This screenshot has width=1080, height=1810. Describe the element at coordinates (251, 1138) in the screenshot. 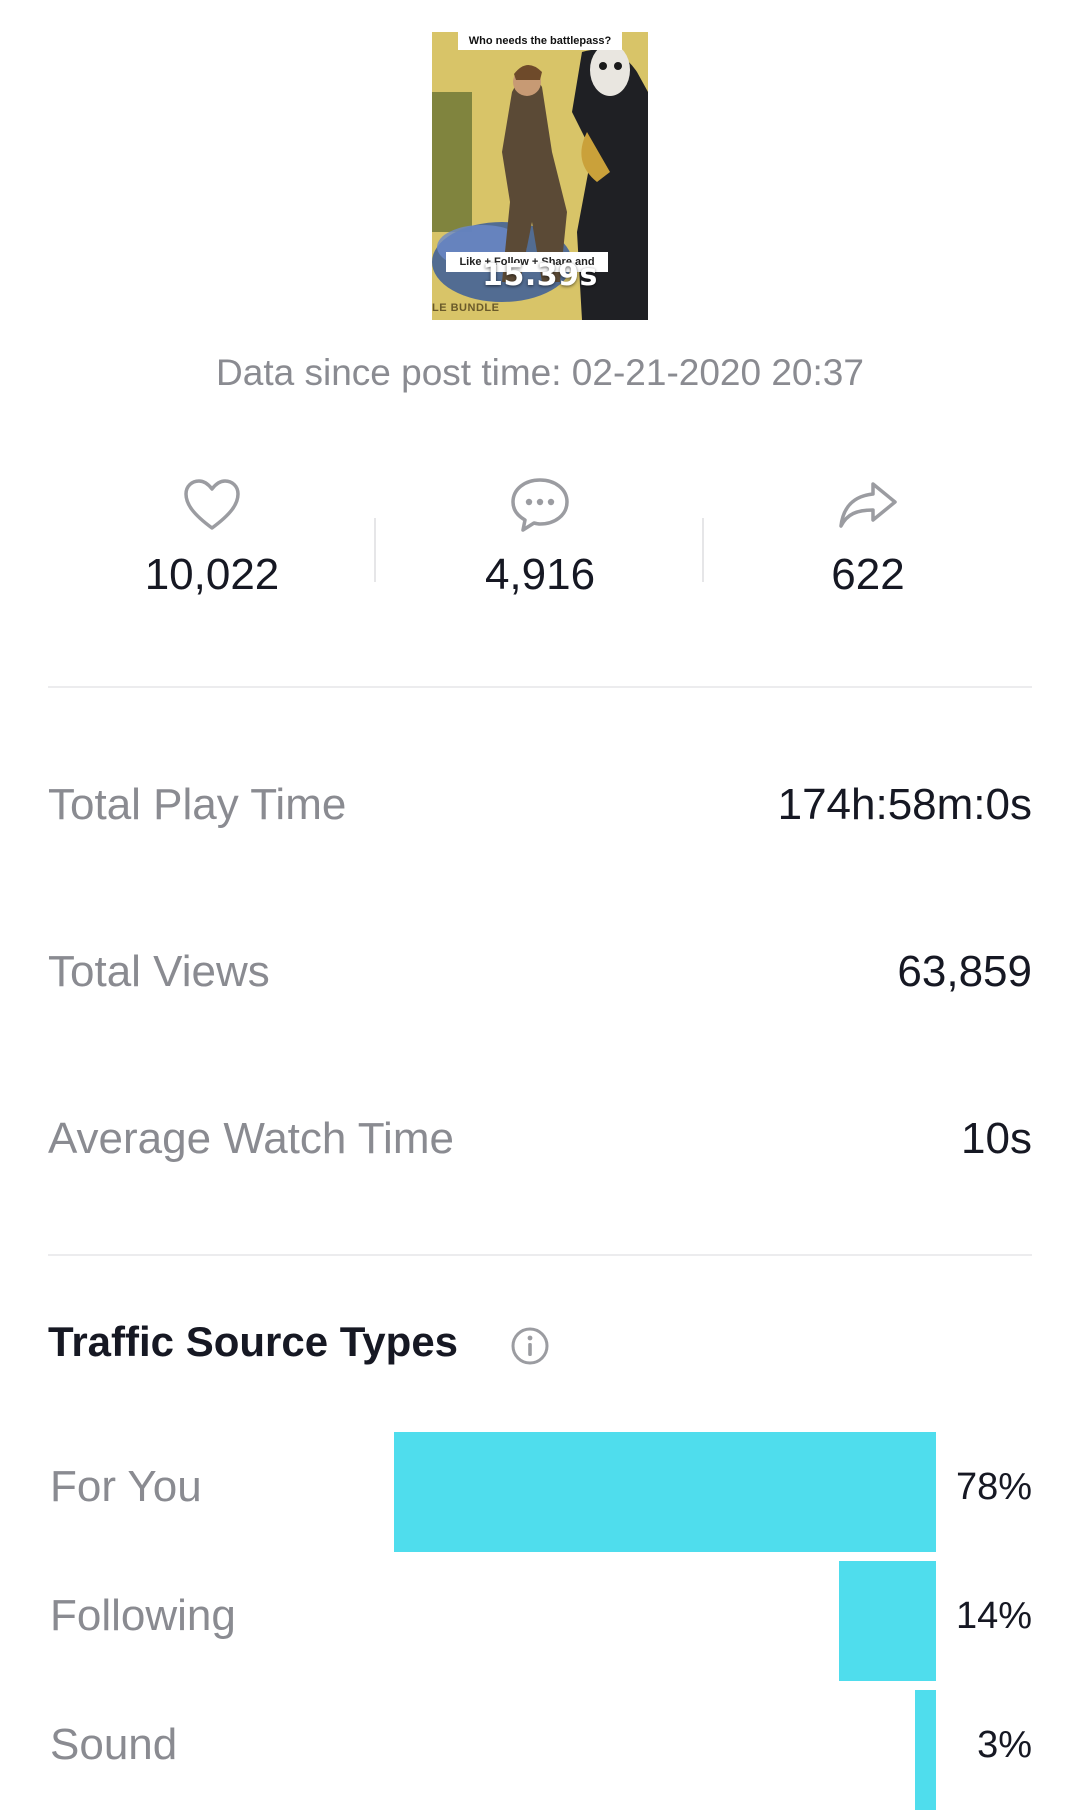

I see `metric-label: Average Watch Time` at that location.